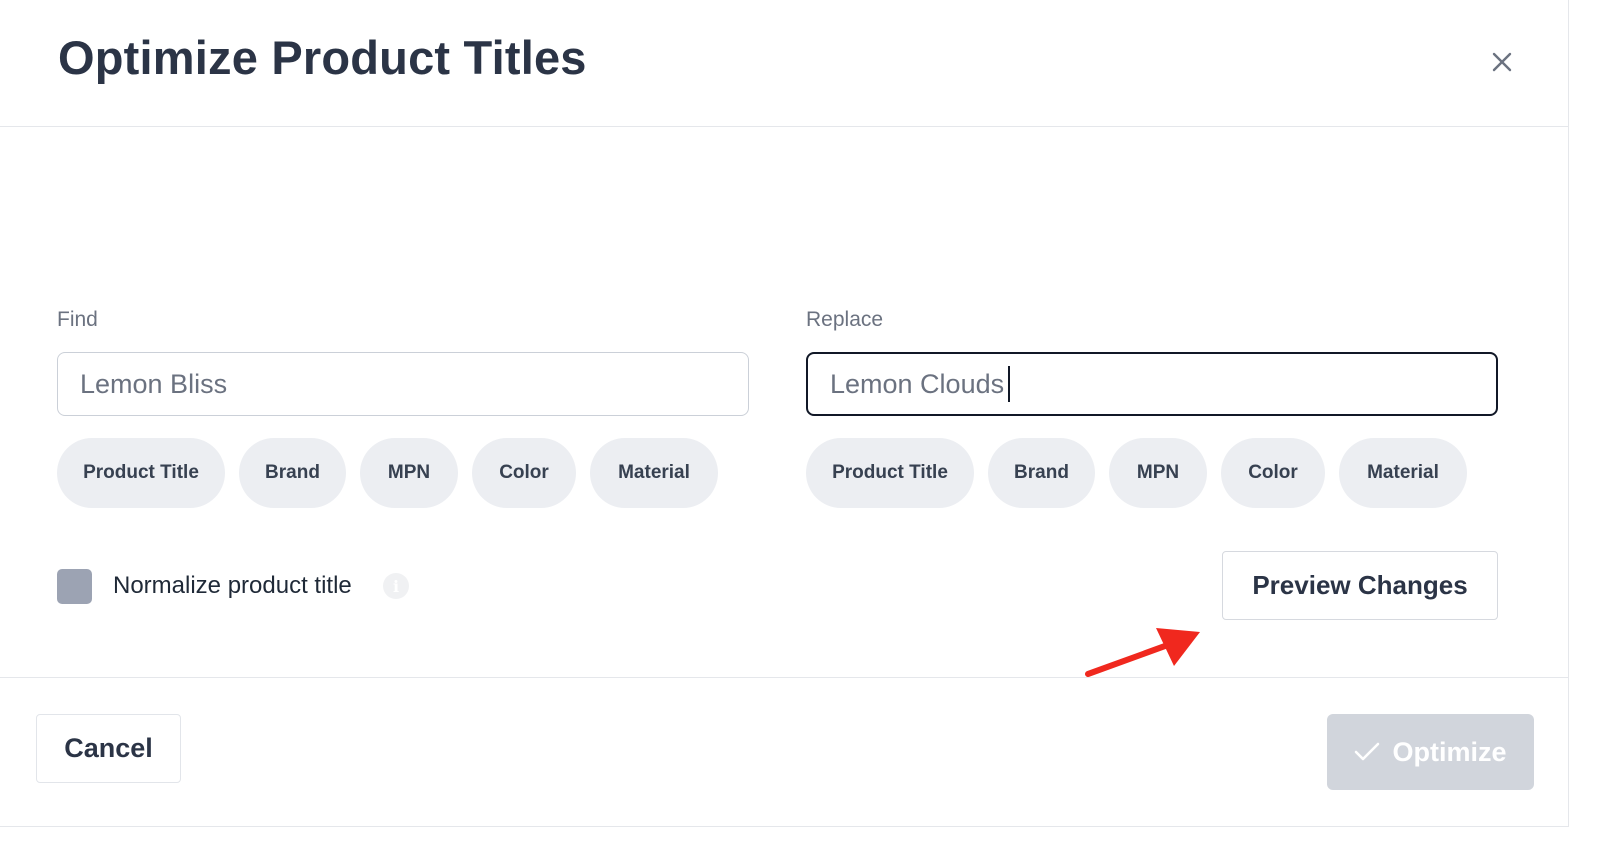  I want to click on replace-chip-brand: Brand, so click(1041, 473).